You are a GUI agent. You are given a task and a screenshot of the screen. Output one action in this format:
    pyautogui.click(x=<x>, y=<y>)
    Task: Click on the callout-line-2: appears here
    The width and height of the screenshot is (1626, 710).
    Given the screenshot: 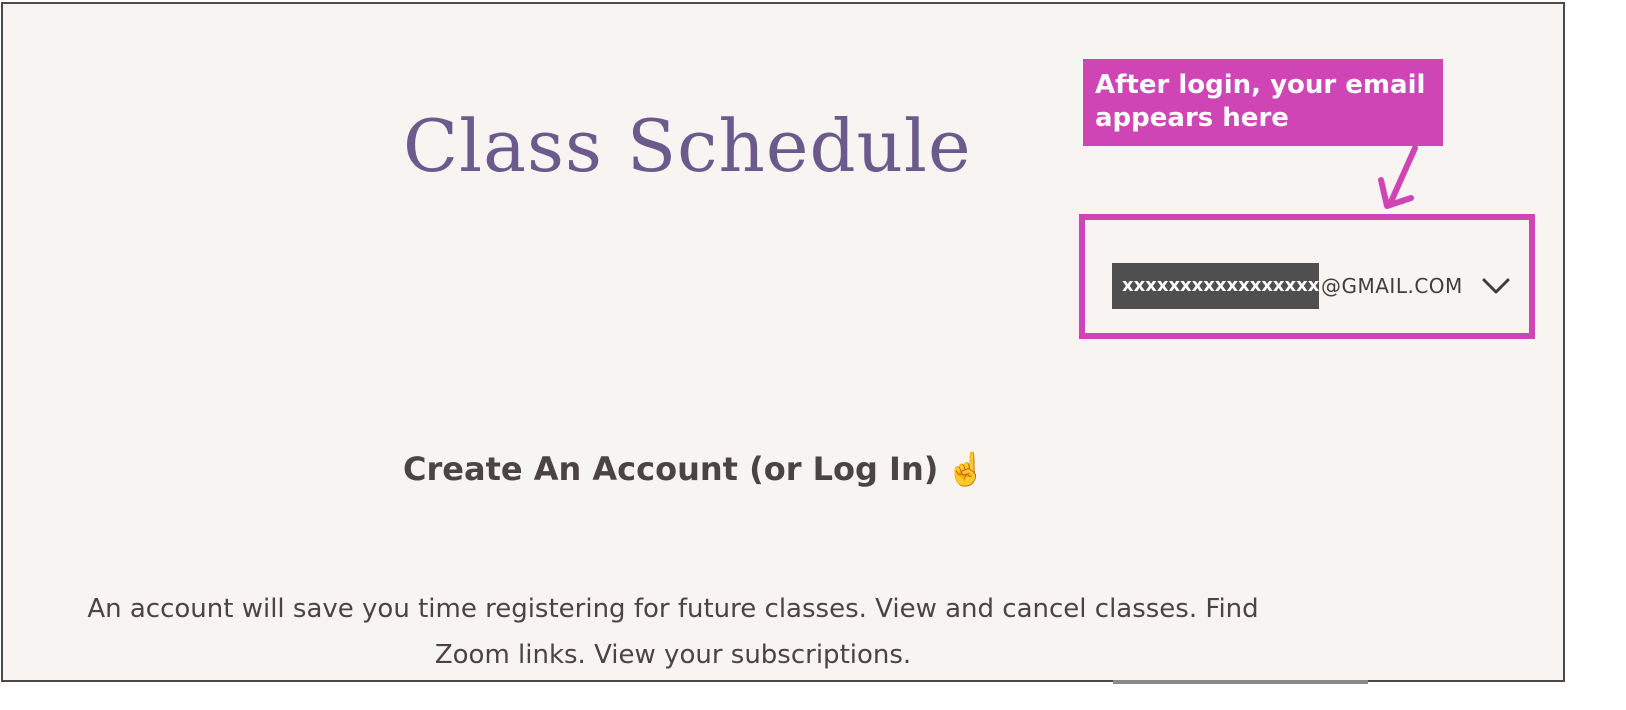 What is the action you would take?
    pyautogui.click(x=1192, y=118)
    